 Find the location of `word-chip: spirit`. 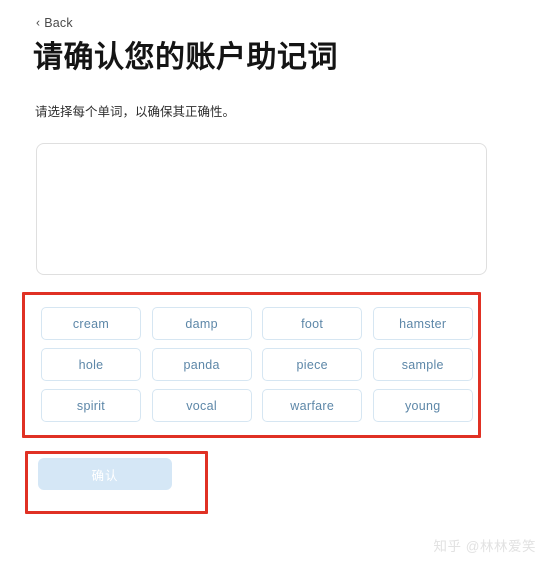

word-chip: spirit is located at coordinates (91, 405).